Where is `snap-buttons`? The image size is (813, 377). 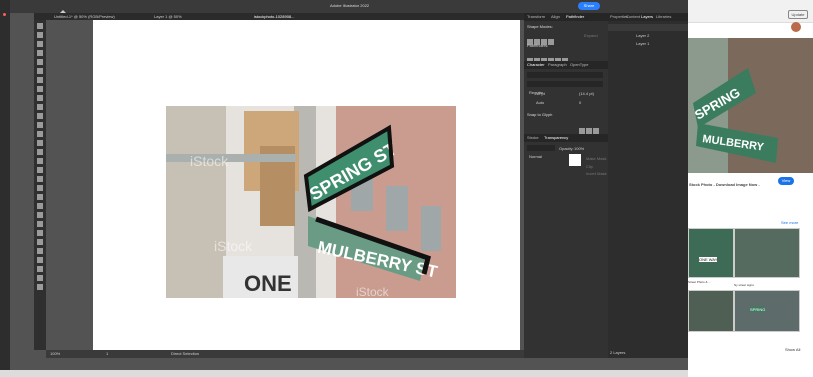
snap-buttons is located at coordinates (594, 127).